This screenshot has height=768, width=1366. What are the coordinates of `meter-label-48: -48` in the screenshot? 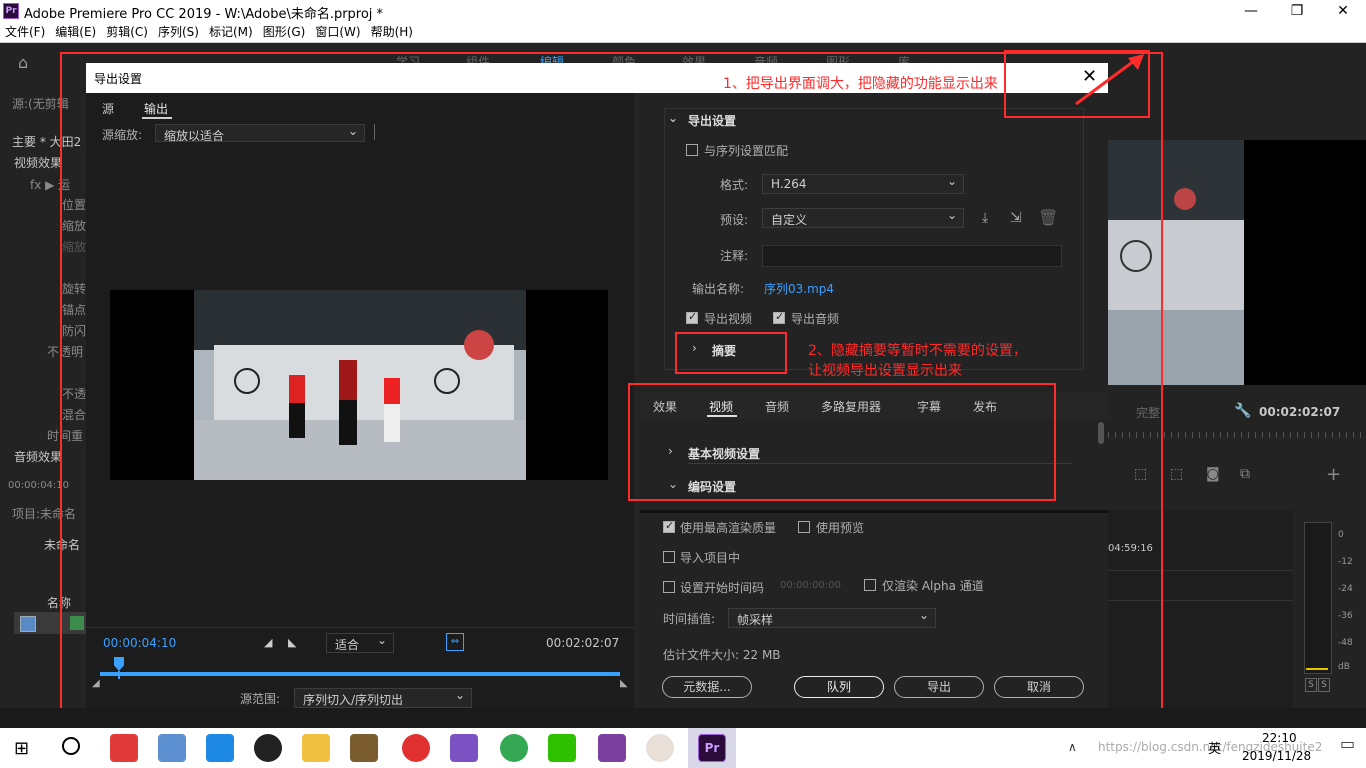 It's located at (1345, 643).